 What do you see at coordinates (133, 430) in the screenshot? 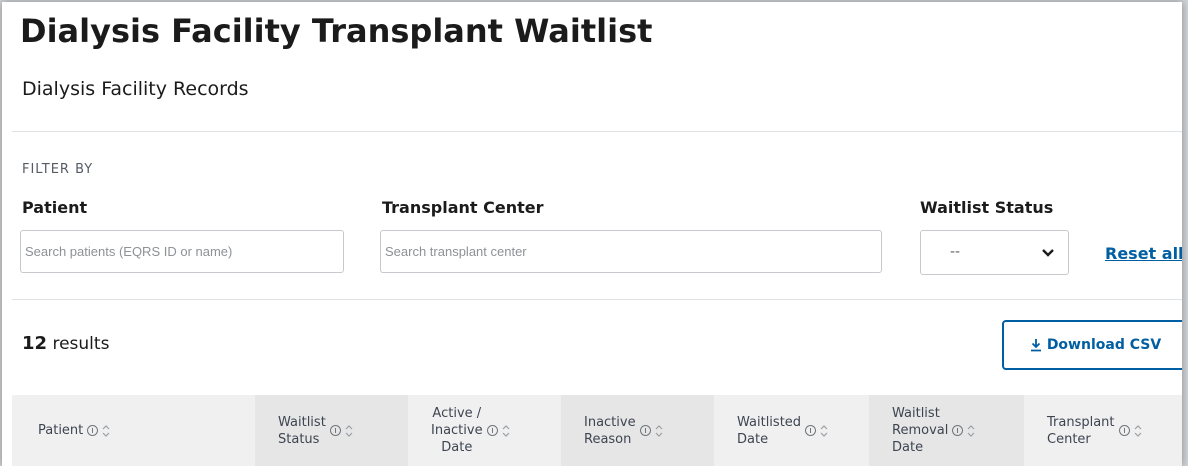
I see `column-header-patient: Patient` at bounding box center [133, 430].